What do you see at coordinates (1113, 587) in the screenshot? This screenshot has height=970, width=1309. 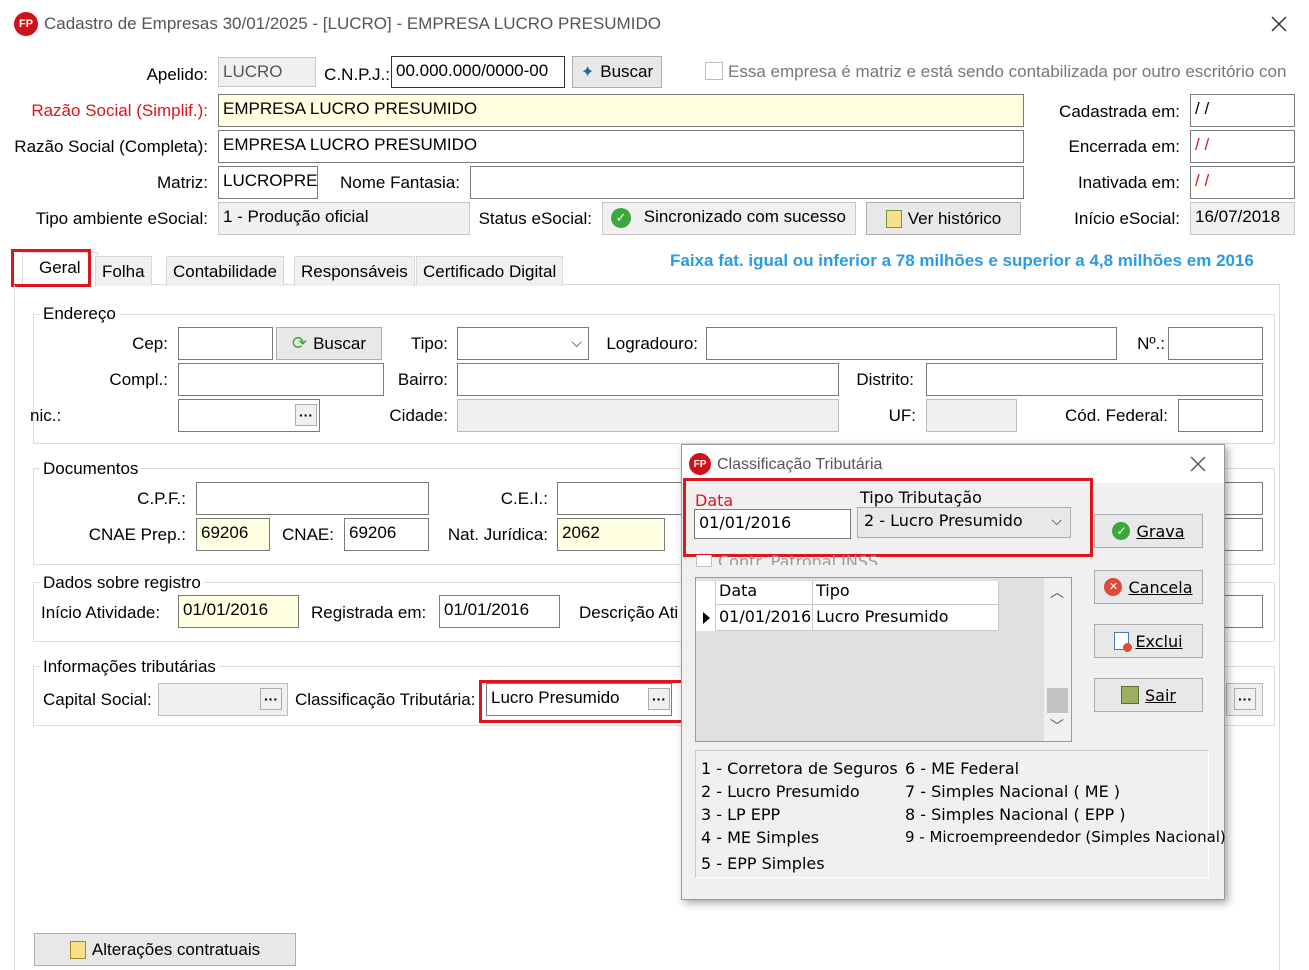 I see `cancel-circle-icon: ✕` at bounding box center [1113, 587].